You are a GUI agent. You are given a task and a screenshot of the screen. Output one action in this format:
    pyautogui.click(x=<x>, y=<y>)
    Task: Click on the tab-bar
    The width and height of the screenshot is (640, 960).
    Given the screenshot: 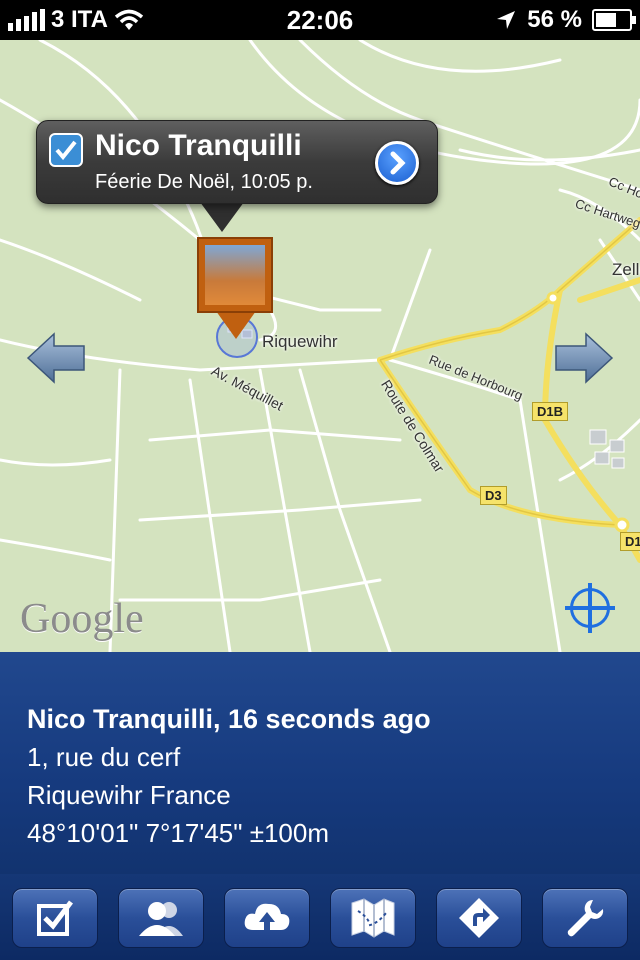 What is the action you would take?
    pyautogui.click(x=320, y=917)
    